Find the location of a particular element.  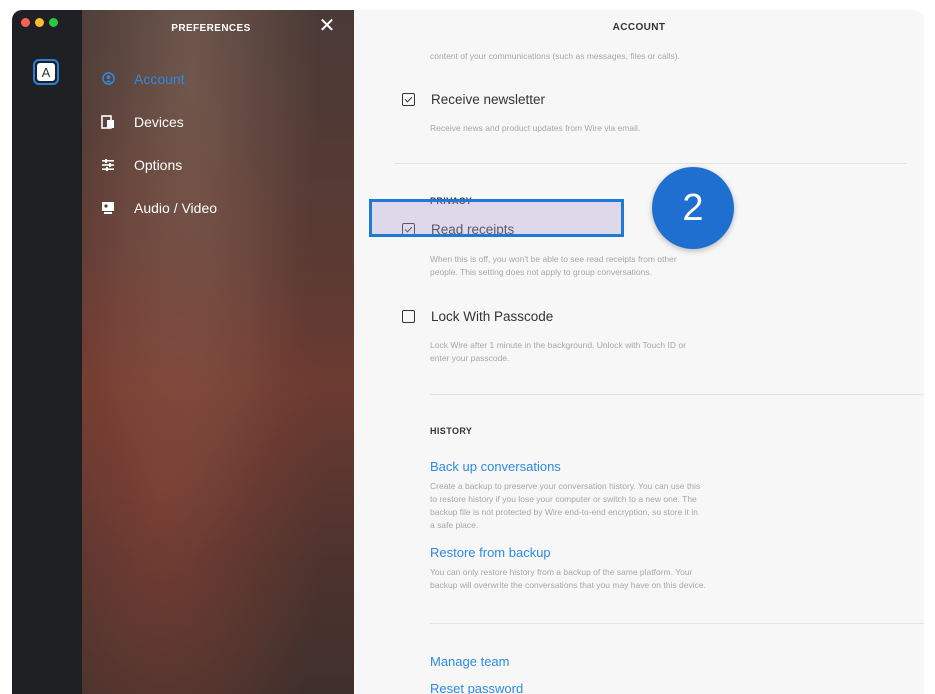

close-preferences-button: ✕ is located at coordinates (327, 26).